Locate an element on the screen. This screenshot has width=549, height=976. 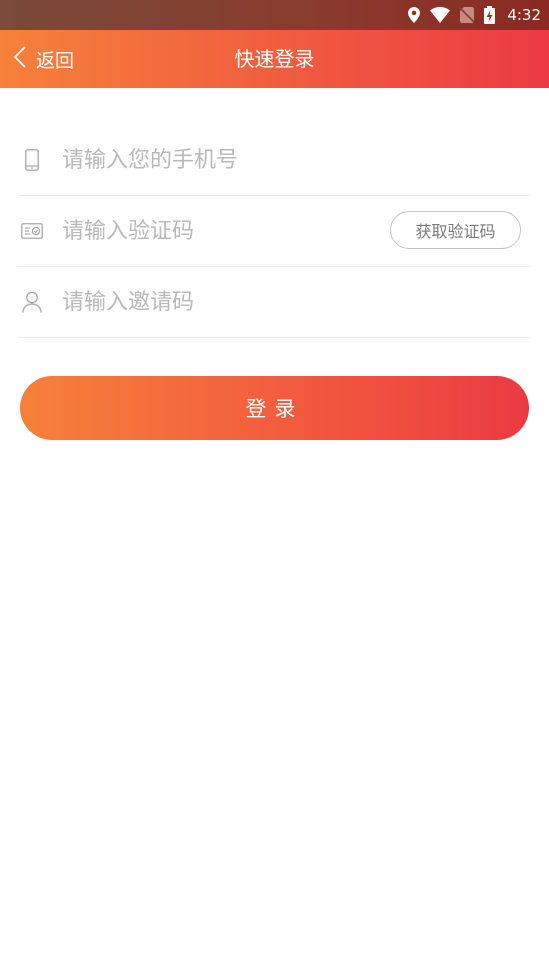
status-icons: 4:32 is located at coordinates (474, 15).